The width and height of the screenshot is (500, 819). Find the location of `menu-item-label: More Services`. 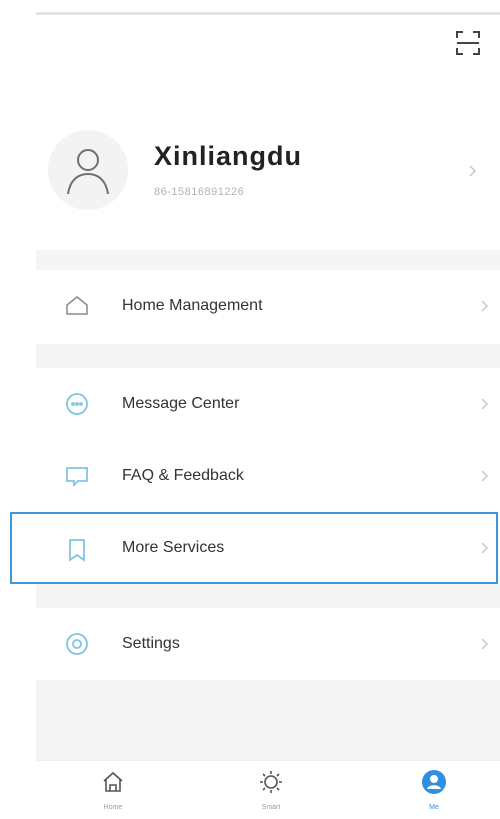

menu-item-label: More Services is located at coordinates (173, 547).